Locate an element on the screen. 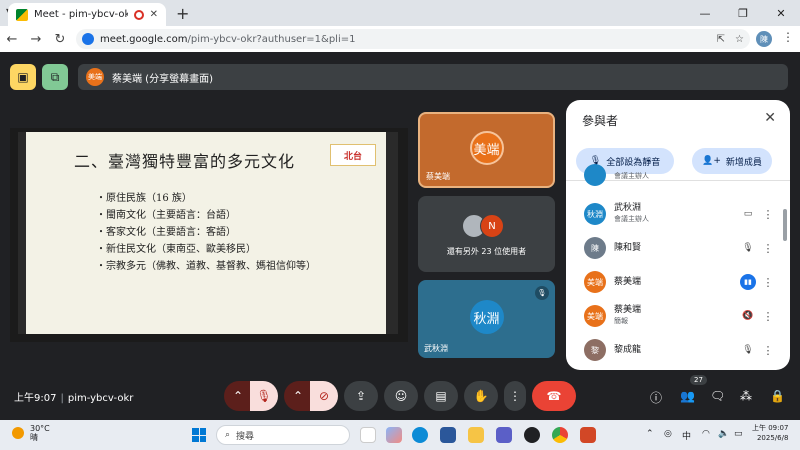  powerpoint-icon is located at coordinates (588, 435).